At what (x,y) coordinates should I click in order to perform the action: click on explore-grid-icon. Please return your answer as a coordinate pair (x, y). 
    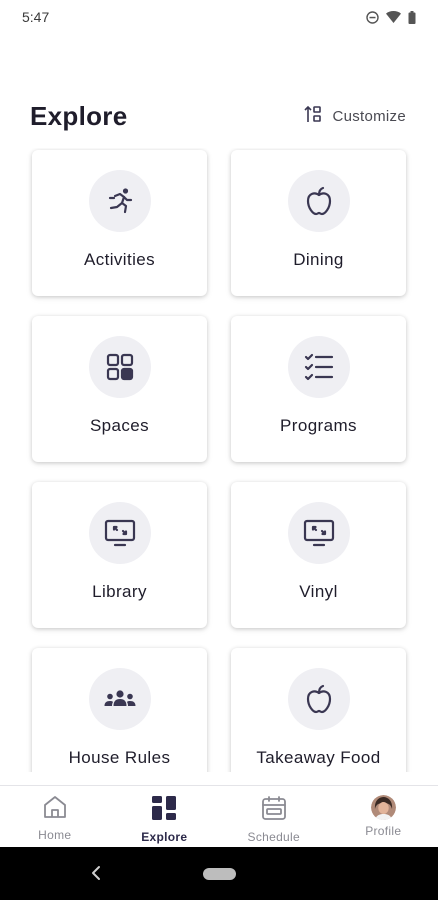
    Looking at the image, I should click on (164, 810).